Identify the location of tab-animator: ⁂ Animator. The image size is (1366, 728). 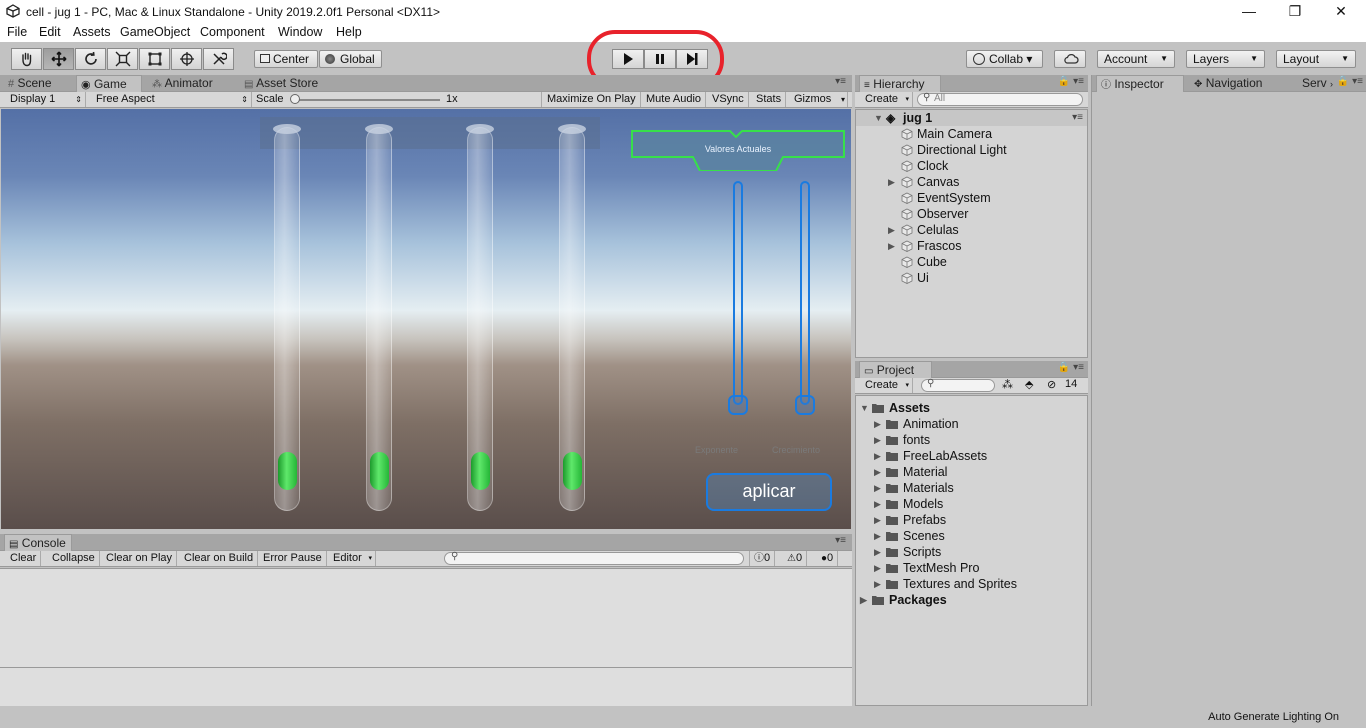
(182, 83).